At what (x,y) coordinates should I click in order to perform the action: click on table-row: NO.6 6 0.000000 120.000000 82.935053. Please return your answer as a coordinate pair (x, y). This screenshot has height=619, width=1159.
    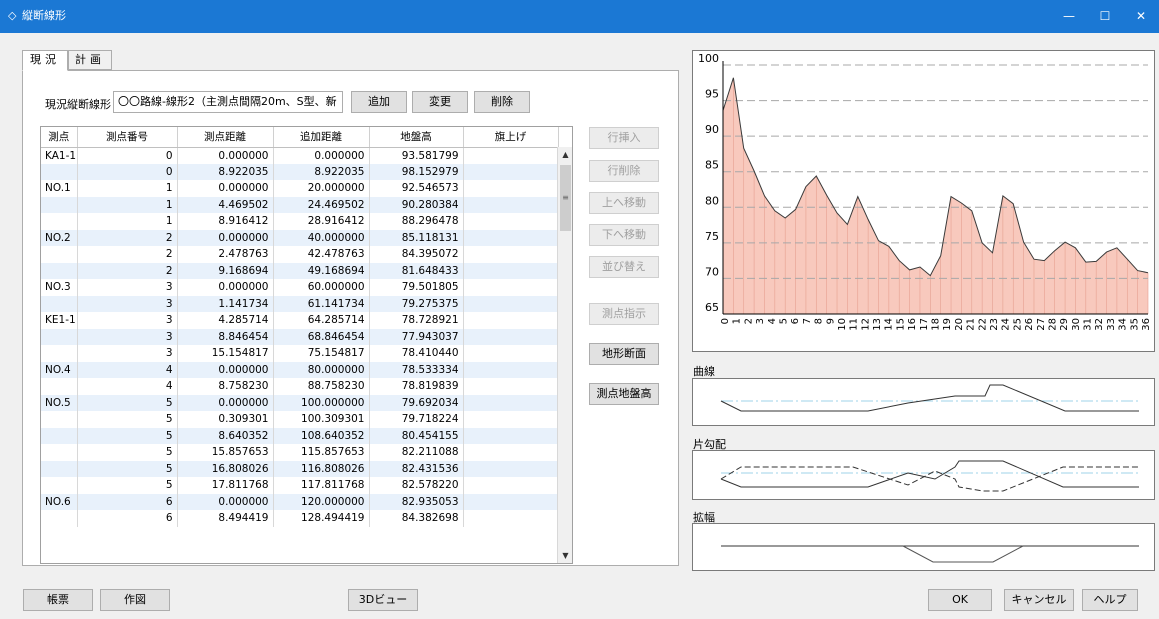
    Looking at the image, I should click on (300, 501).